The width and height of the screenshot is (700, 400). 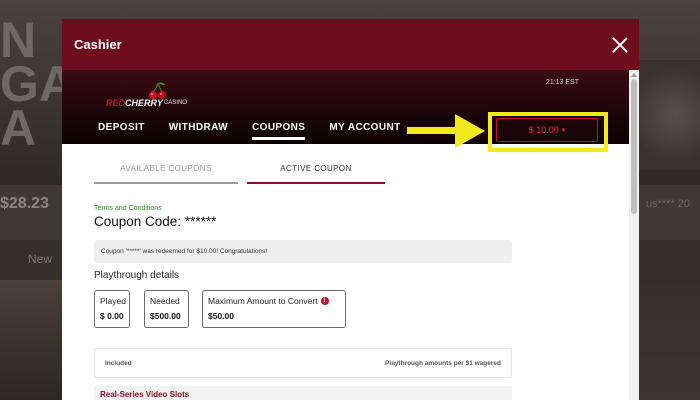 I want to click on stat-value: $500.00, so click(x=165, y=316).